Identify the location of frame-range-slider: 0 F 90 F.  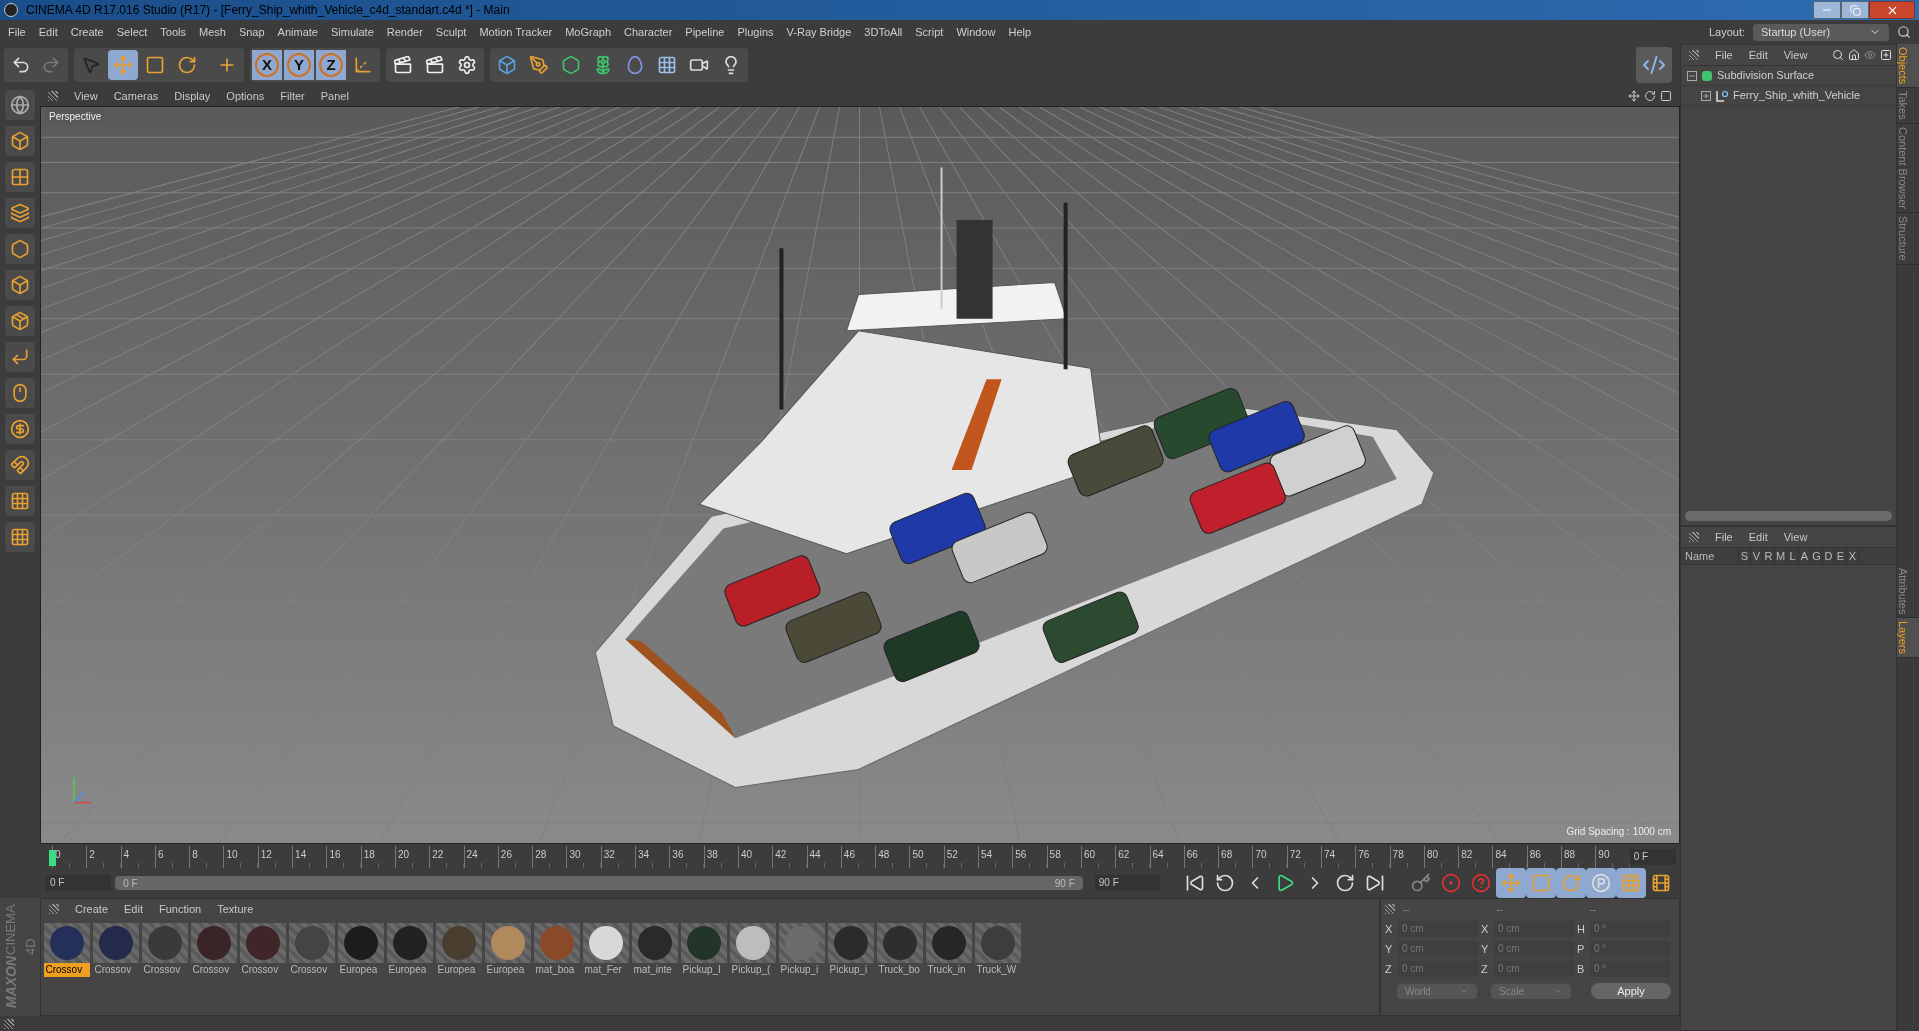
(599, 883).